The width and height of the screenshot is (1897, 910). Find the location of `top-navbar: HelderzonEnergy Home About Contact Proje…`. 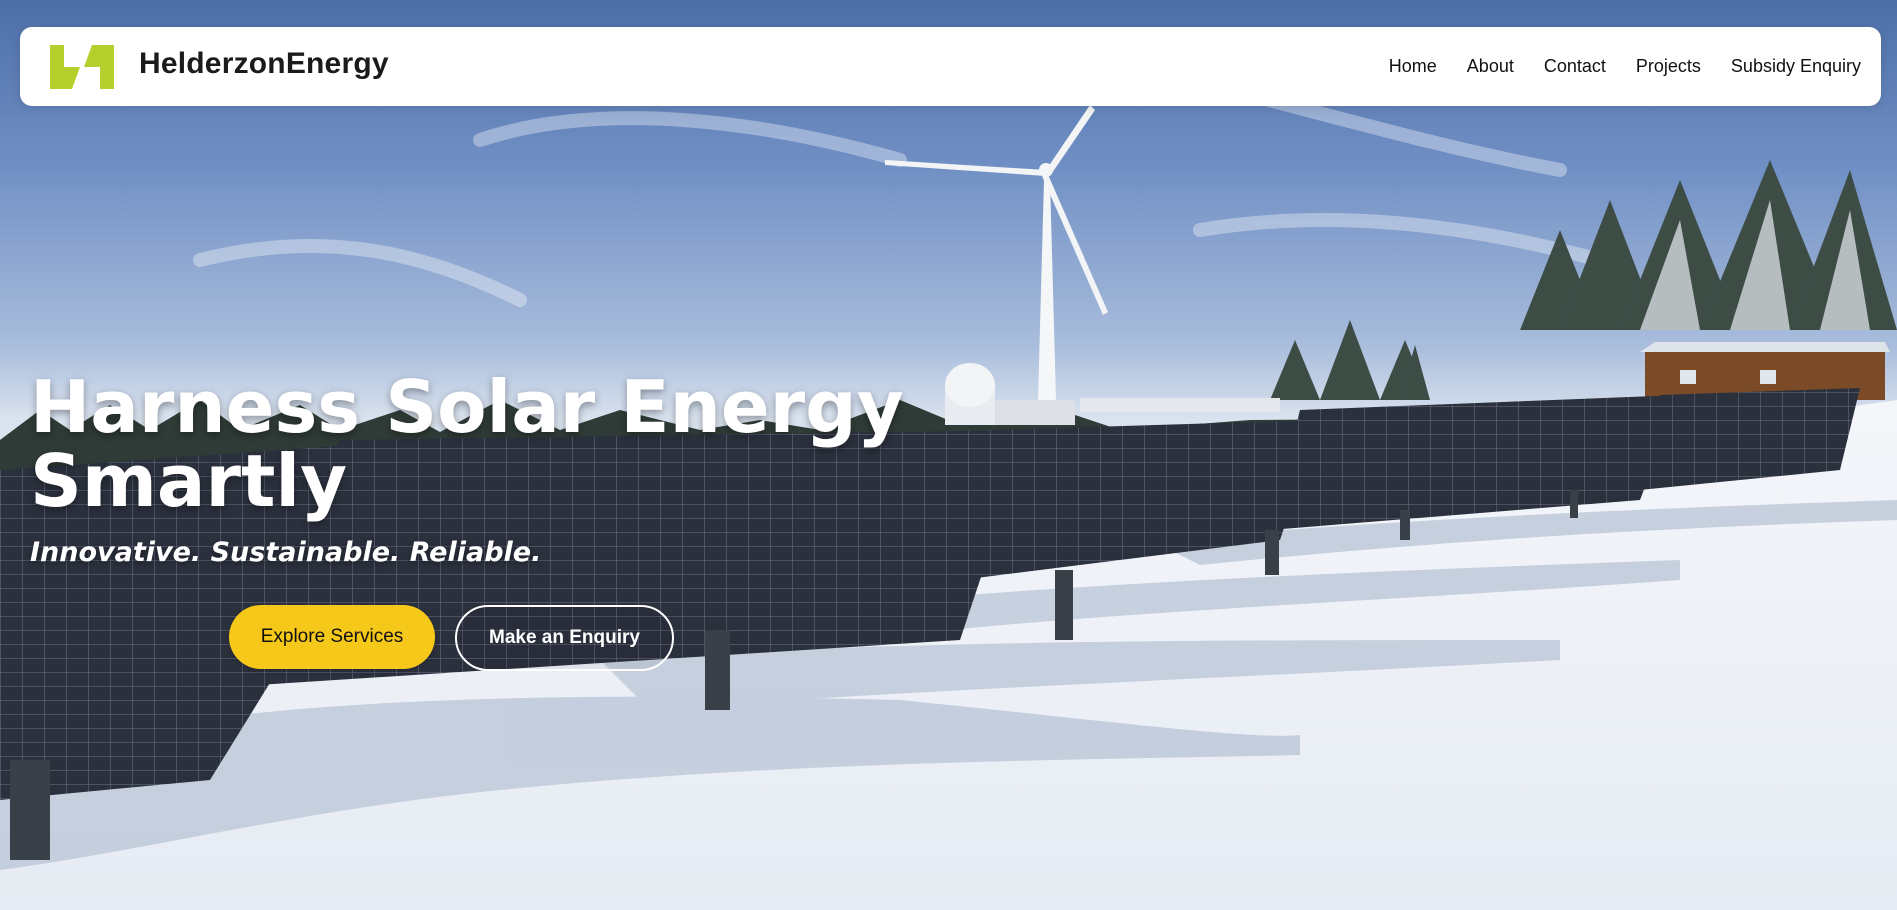

top-navbar: HelderzonEnergy Home About Contact Proje… is located at coordinates (950, 66).